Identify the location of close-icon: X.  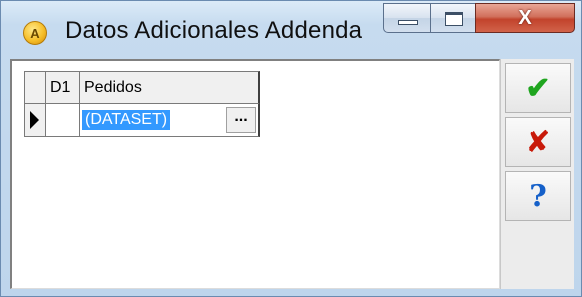
(525, 17).